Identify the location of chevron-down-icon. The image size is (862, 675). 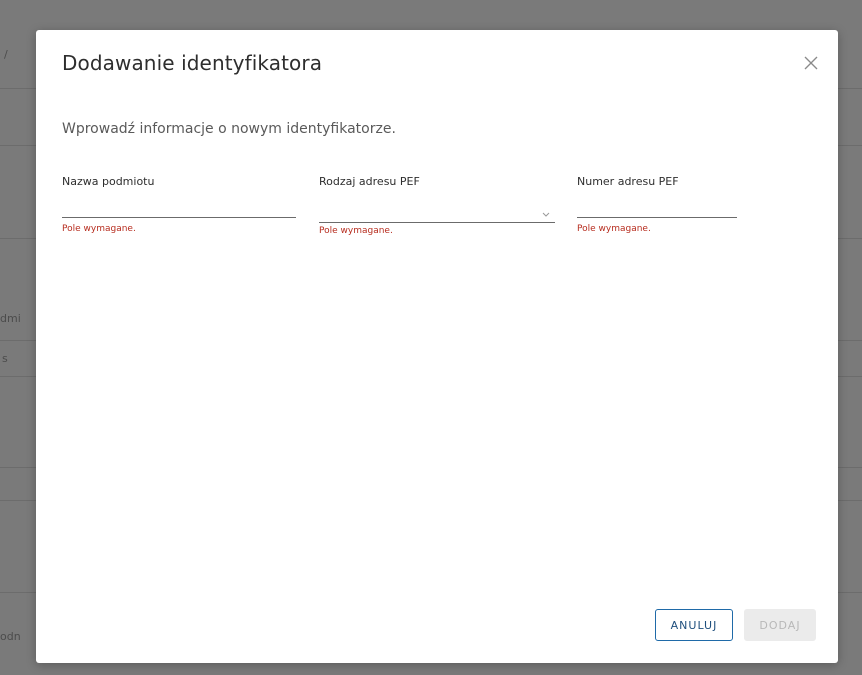
(546, 210).